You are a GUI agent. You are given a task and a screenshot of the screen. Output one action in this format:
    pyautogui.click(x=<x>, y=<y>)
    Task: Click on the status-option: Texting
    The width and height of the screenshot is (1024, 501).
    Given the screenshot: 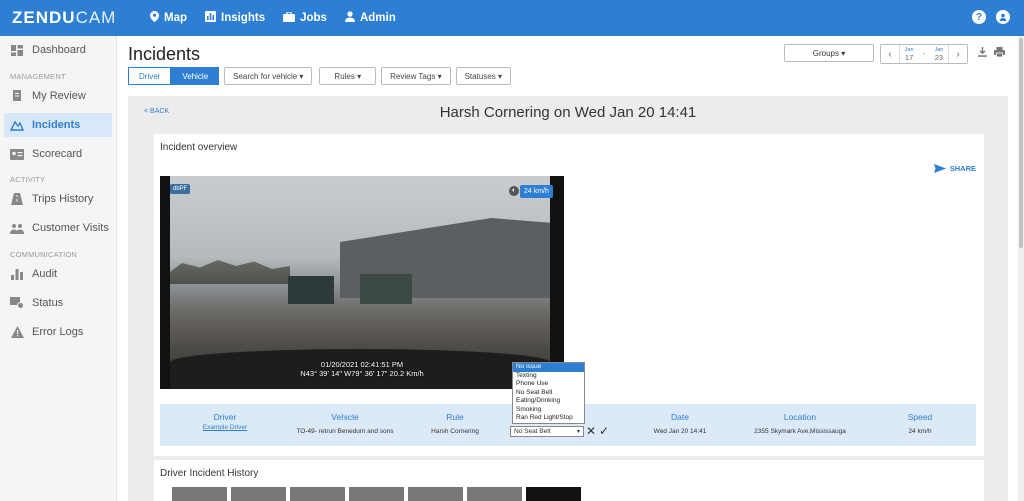 What is the action you would take?
    pyautogui.click(x=548, y=376)
    